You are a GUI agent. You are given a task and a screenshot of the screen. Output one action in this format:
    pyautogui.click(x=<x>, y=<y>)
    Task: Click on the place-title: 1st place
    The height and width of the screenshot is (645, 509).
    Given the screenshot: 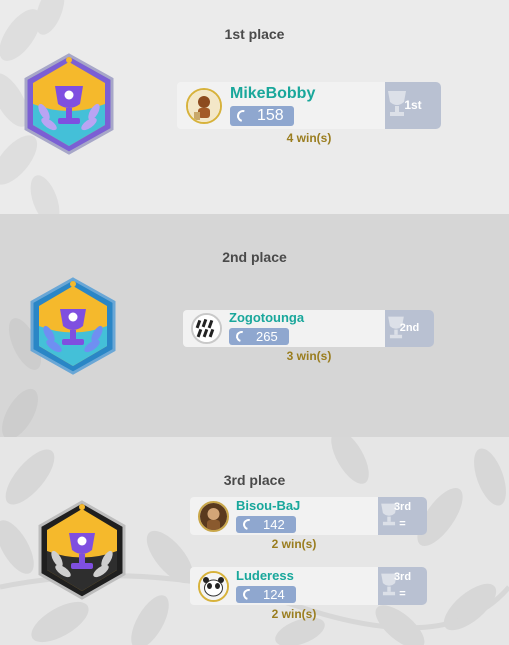 What is the action you would take?
    pyautogui.click(x=254, y=34)
    